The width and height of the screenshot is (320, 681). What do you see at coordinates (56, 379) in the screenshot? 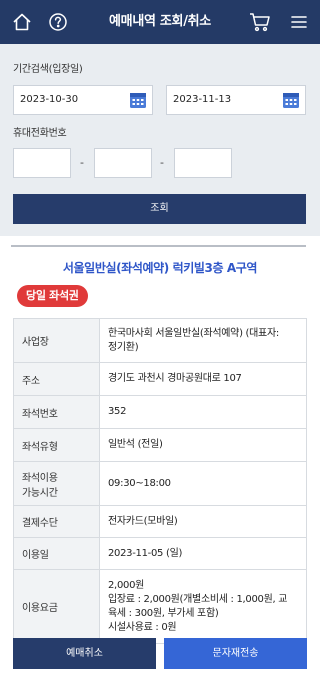
I see `row-key: 주소` at bounding box center [56, 379].